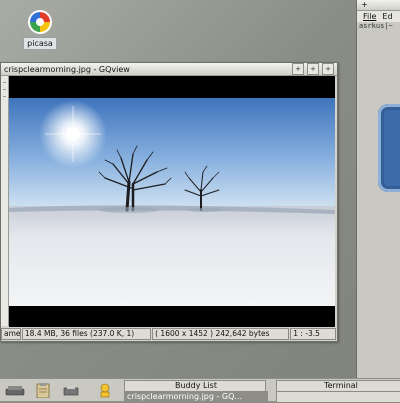 This screenshot has height=403, width=400. Describe the element at coordinates (378, 5) in the screenshot. I see `terminal-titlebar: +` at that location.